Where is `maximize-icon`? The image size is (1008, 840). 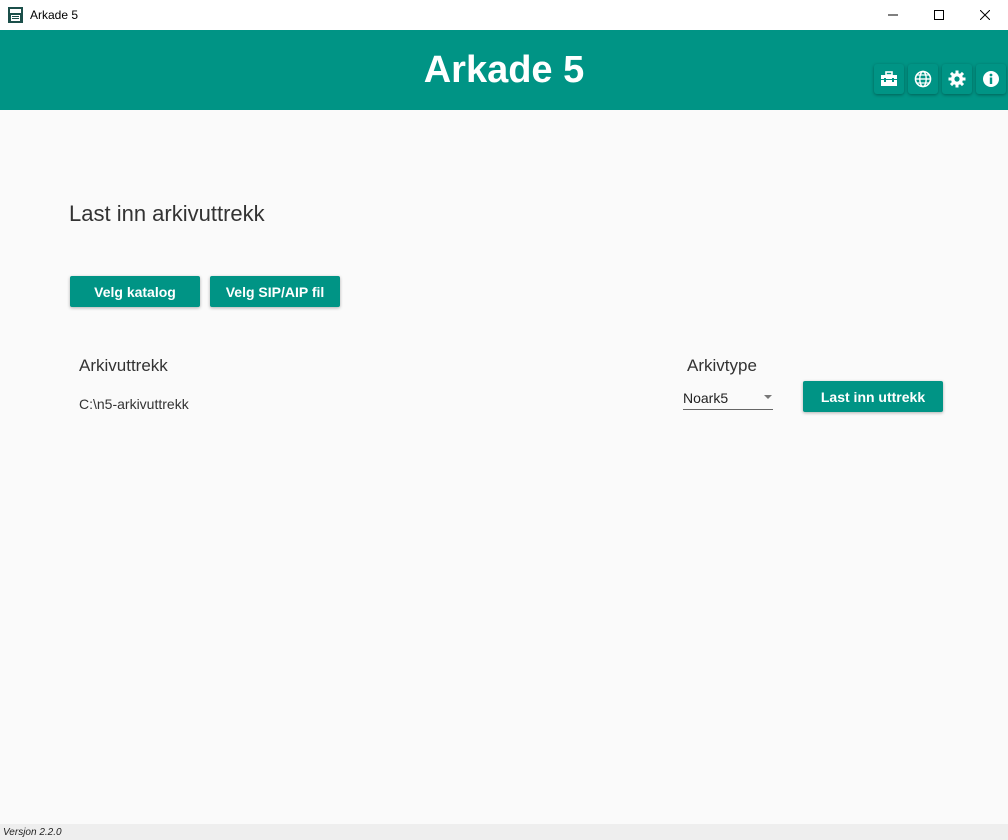
maximize-icon is located at coordinates (939, 15).